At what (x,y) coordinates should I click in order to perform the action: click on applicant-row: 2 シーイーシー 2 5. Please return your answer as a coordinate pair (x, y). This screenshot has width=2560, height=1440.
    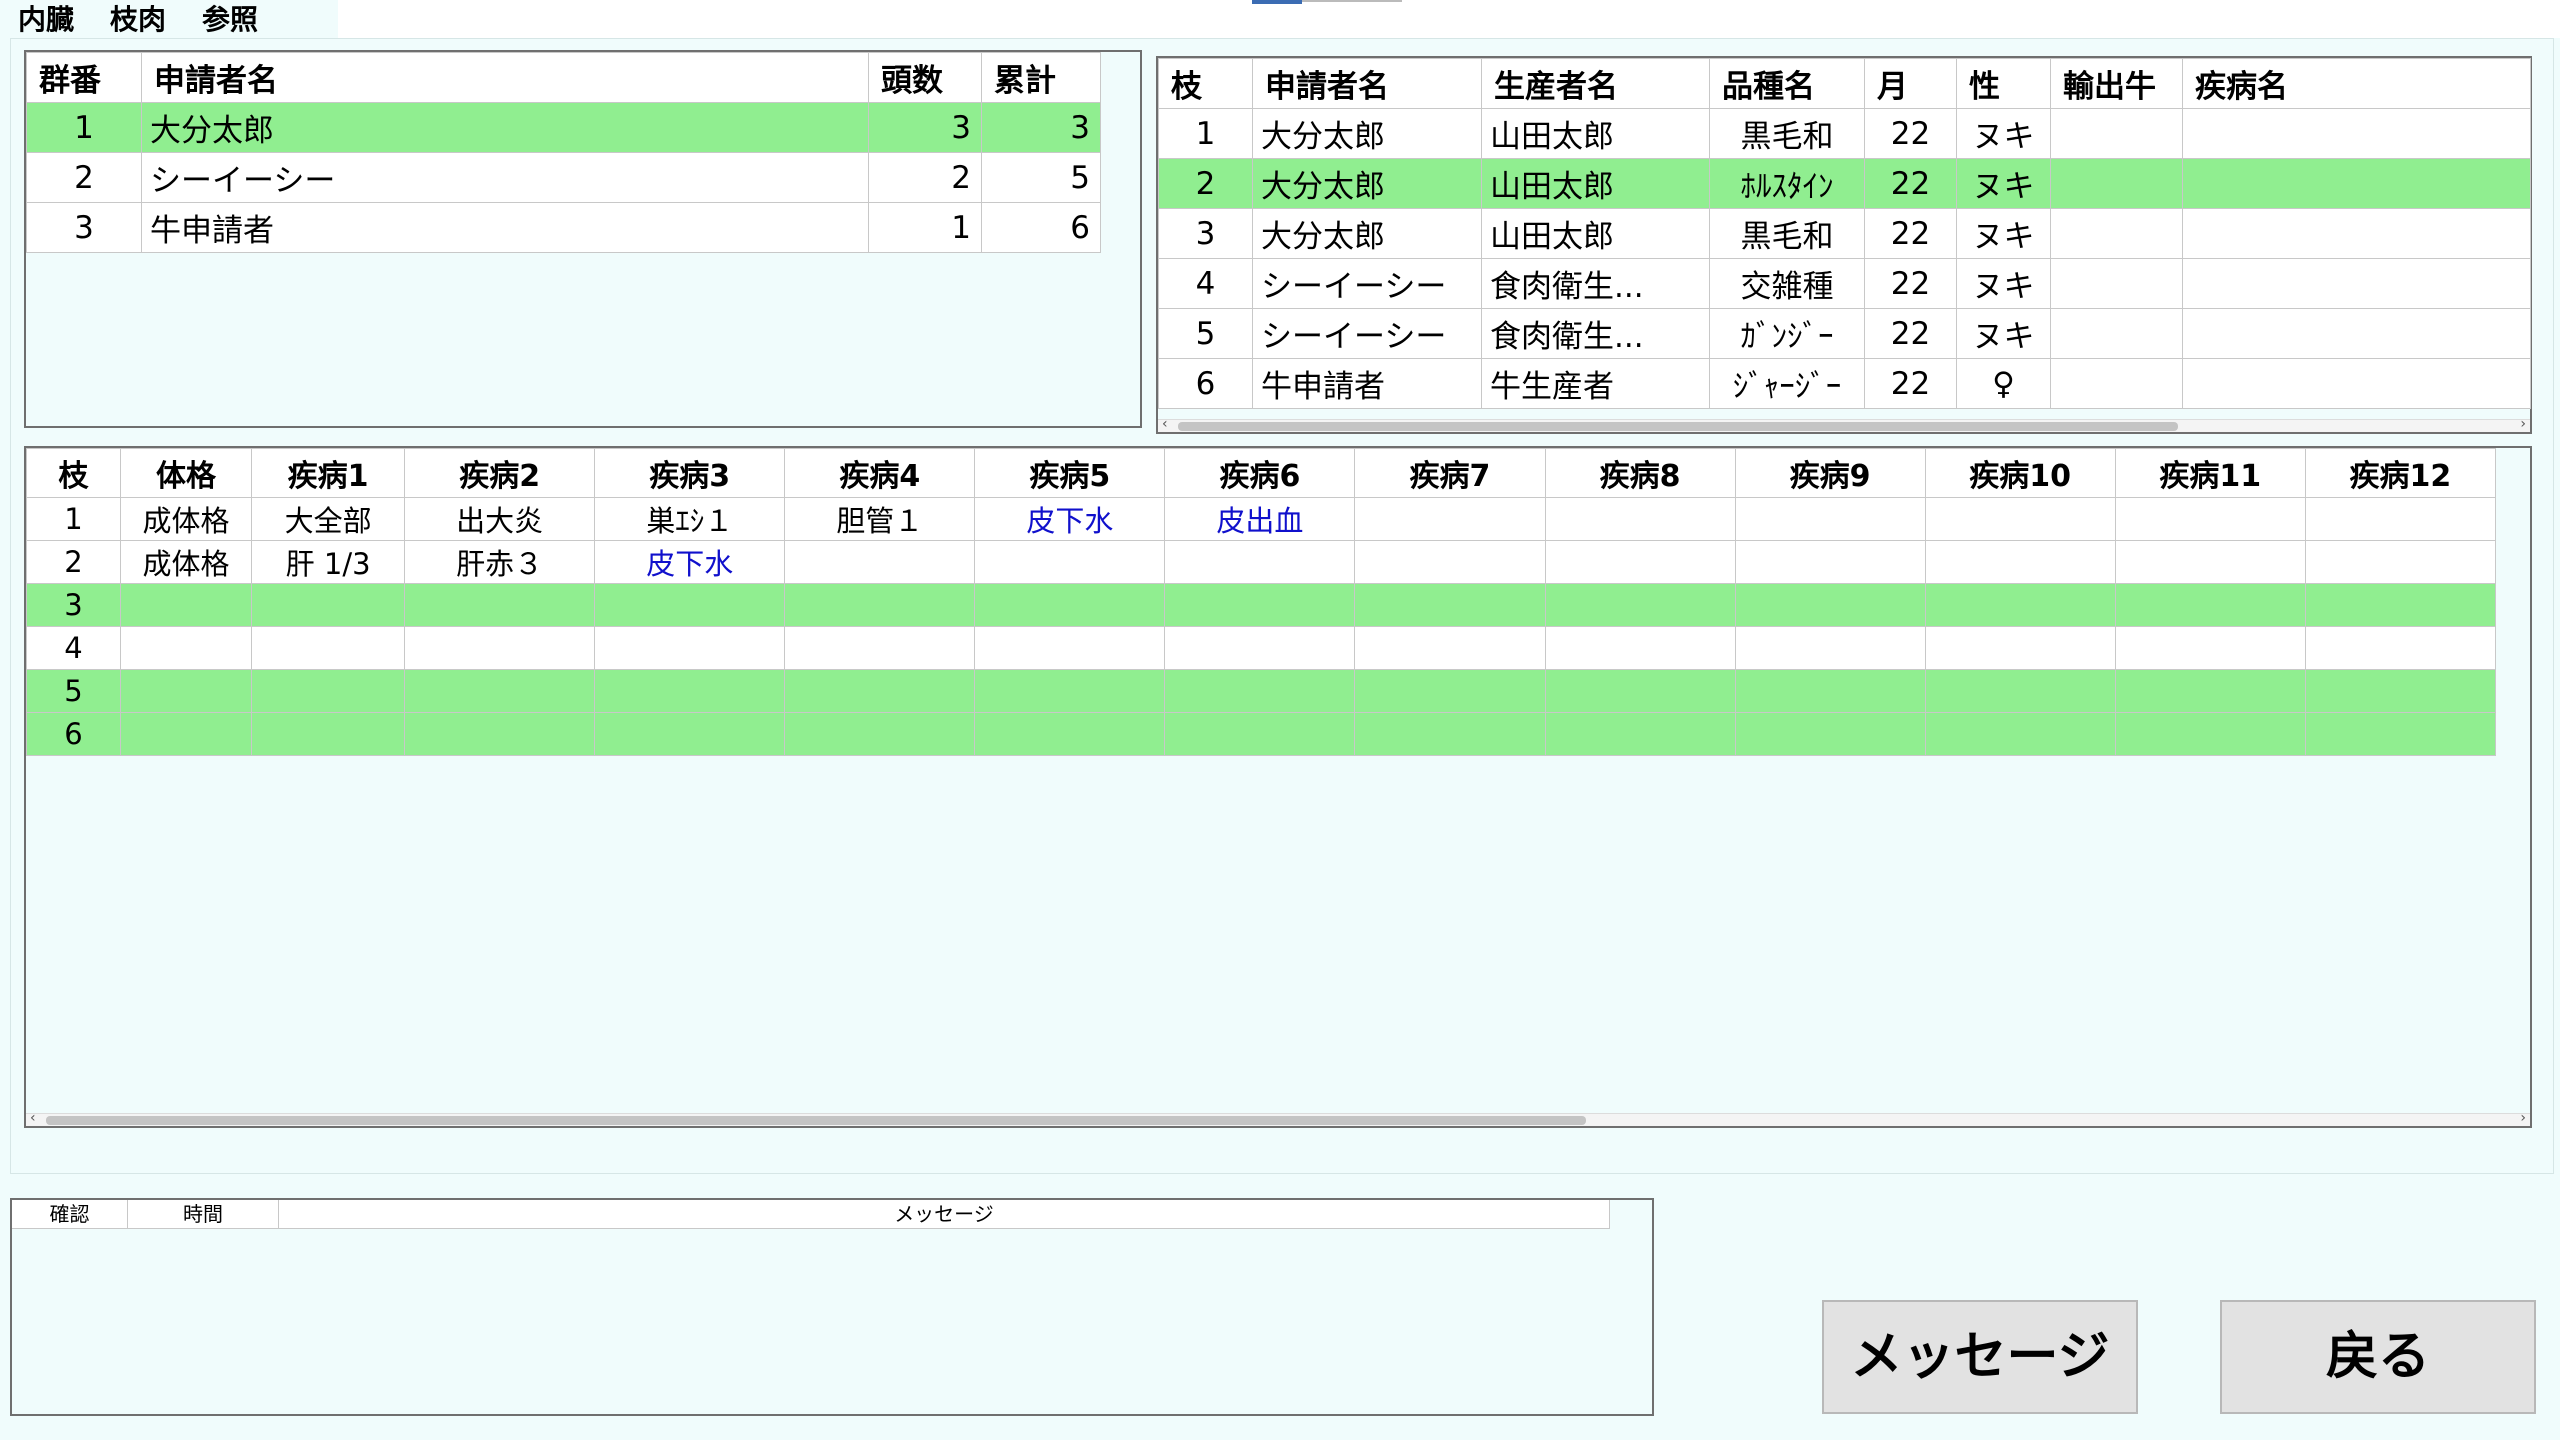
    Looking at the image, I should click on (563, 177).